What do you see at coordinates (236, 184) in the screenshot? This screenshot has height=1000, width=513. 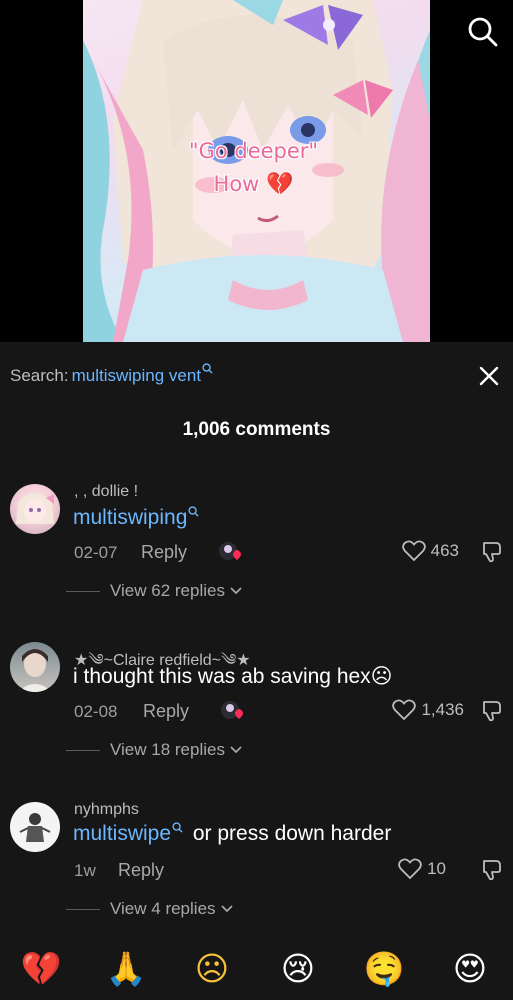 I see `overlay-caption-text: How` at bounding box center [236, 184].